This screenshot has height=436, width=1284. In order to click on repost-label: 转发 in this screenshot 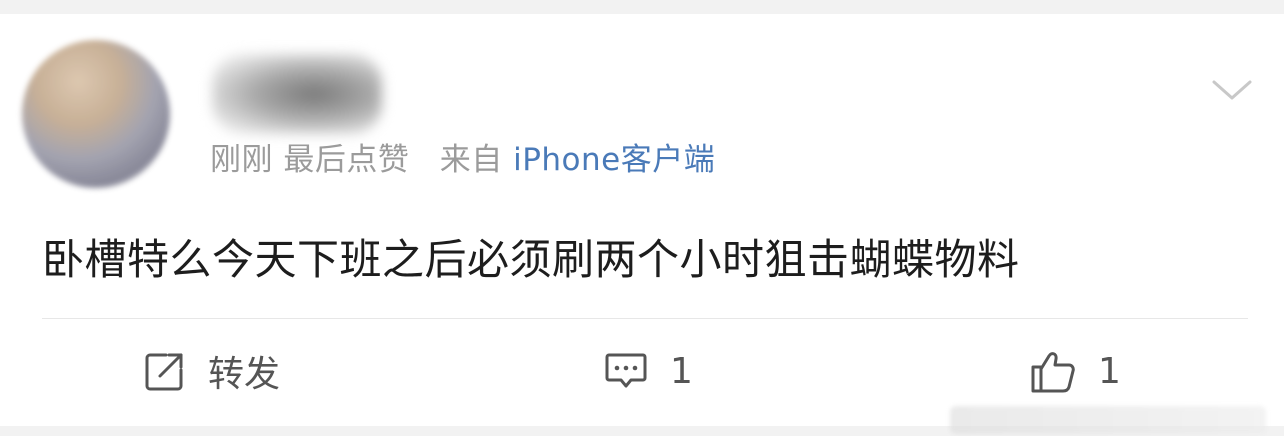, I will do `click(244, 374)`.